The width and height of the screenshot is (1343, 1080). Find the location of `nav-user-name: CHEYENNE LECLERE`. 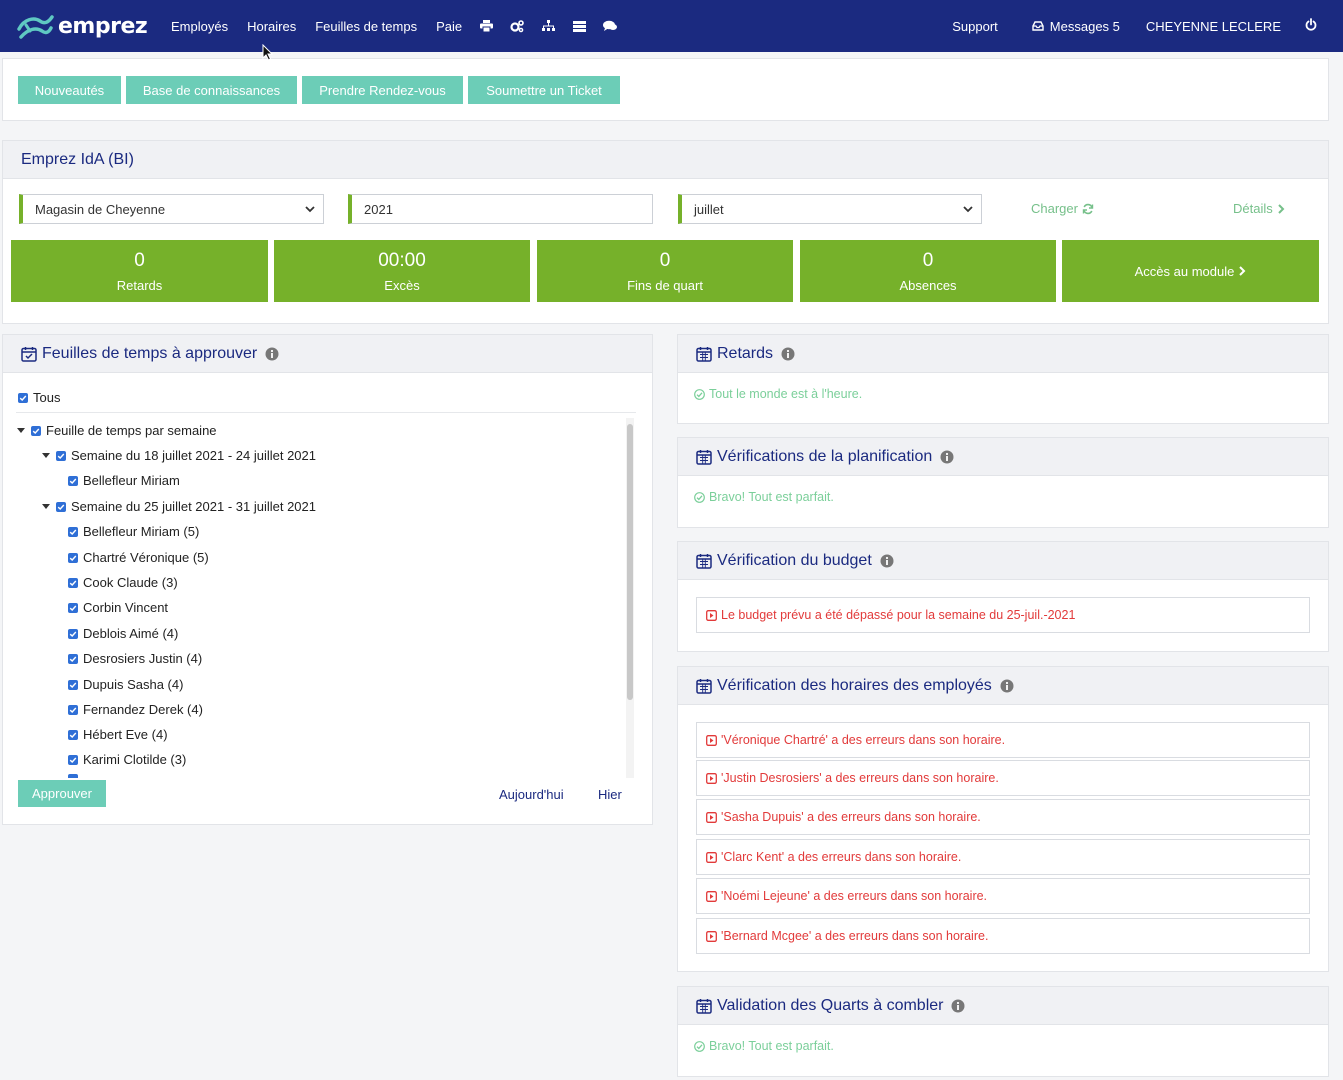

nav-user-name: CHEYENNE LECLERE is located at coordinates (1213, 26).